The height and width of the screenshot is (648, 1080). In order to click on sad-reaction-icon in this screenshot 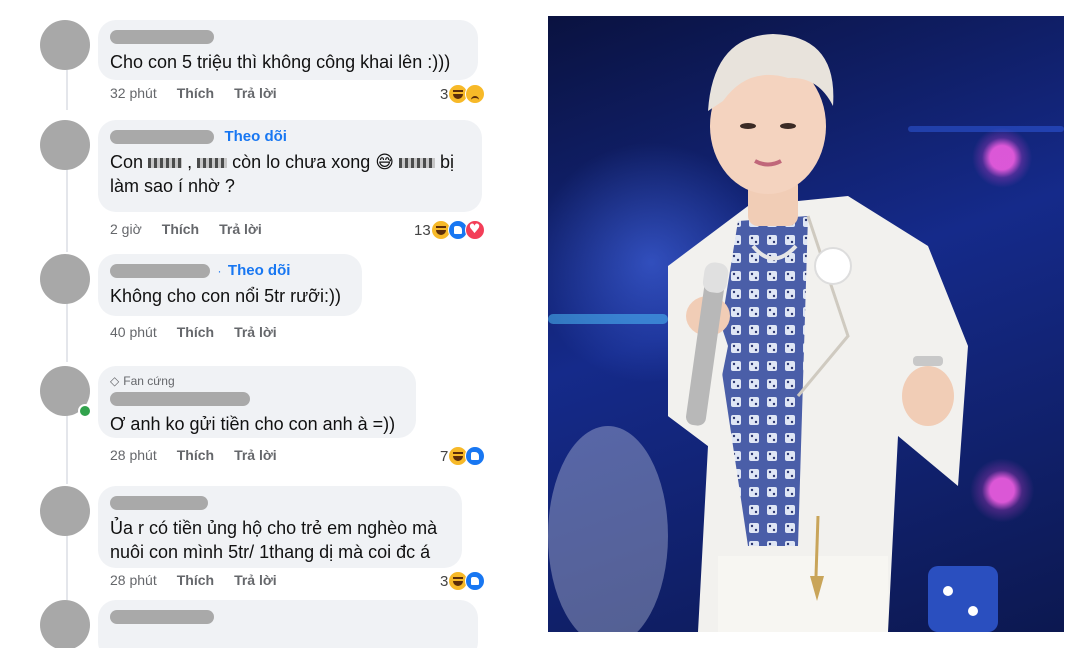, I will do `click(475, 94)`.